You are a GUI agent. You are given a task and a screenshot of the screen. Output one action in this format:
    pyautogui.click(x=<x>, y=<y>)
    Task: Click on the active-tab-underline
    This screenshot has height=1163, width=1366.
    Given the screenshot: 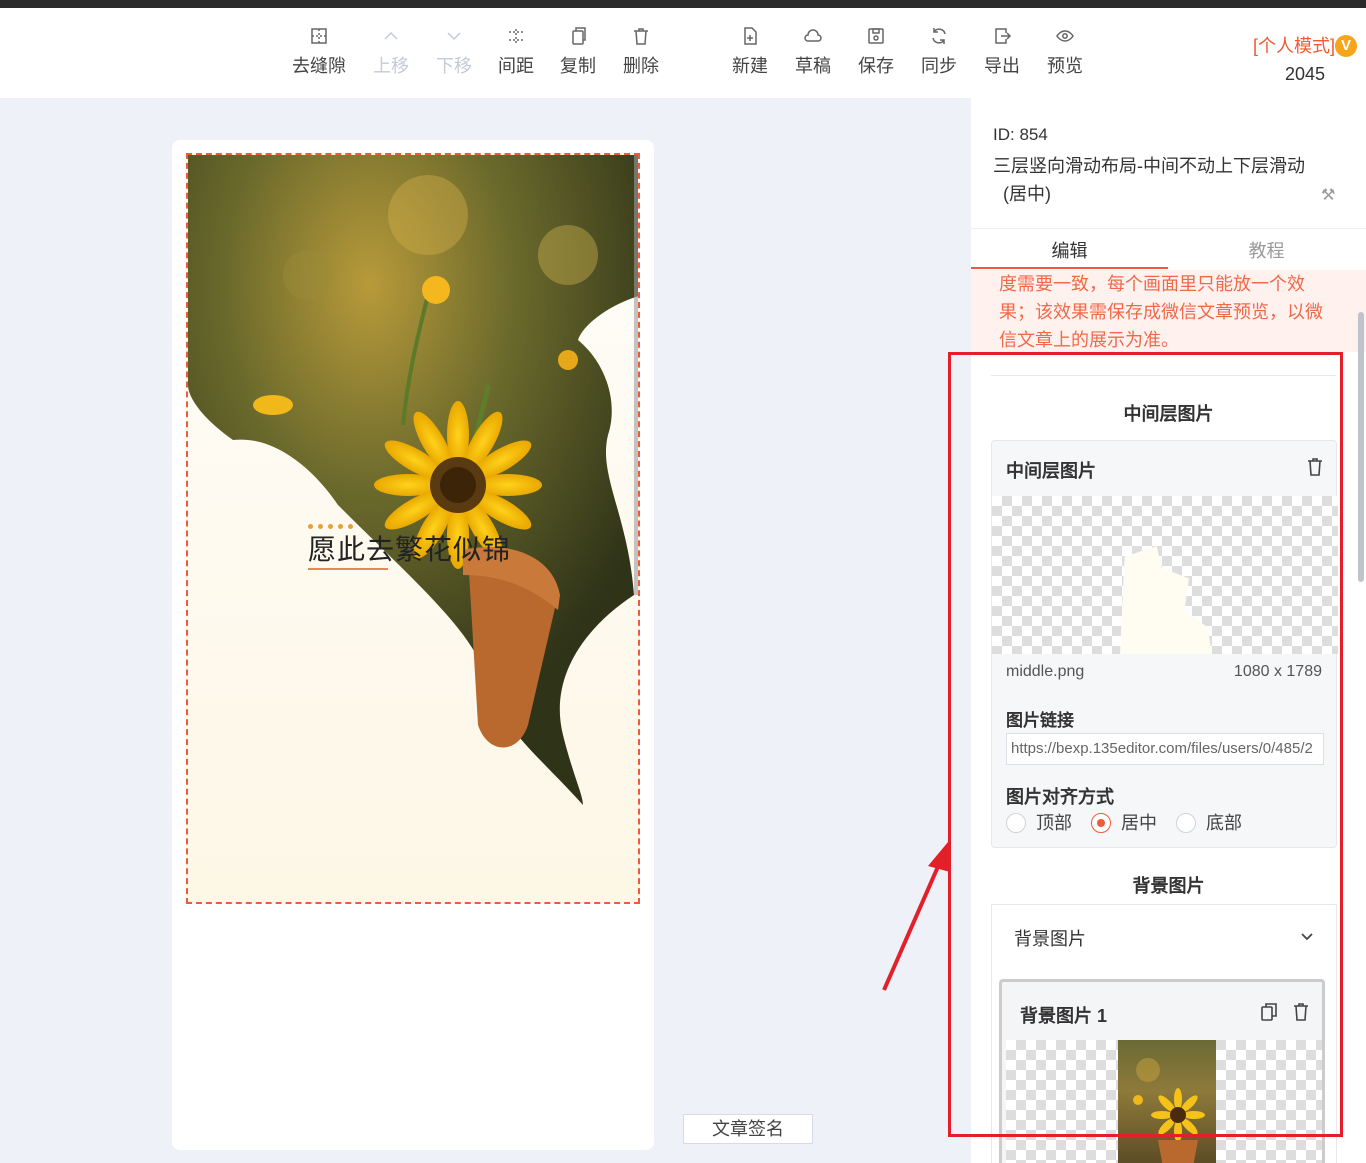 What is the action you would take?
    pyautogui.click(x=1069, y=268)
    